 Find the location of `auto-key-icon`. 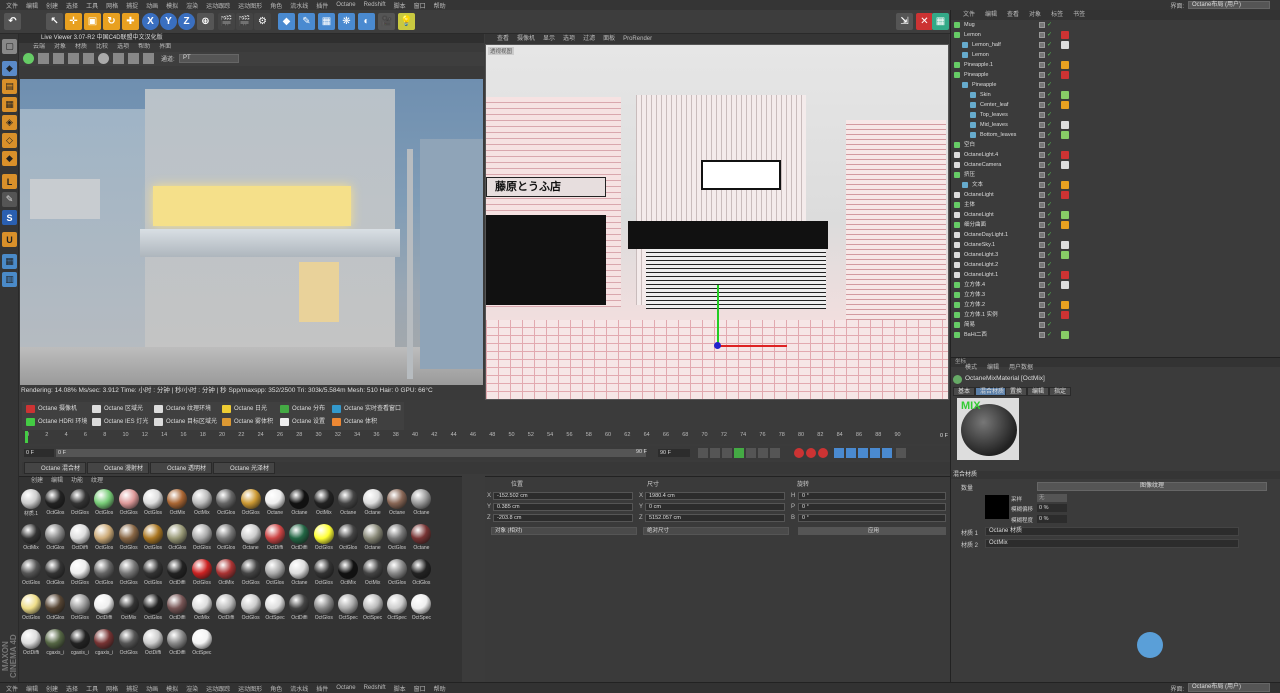

auto-key-icon is located at coordinates (811, 453).